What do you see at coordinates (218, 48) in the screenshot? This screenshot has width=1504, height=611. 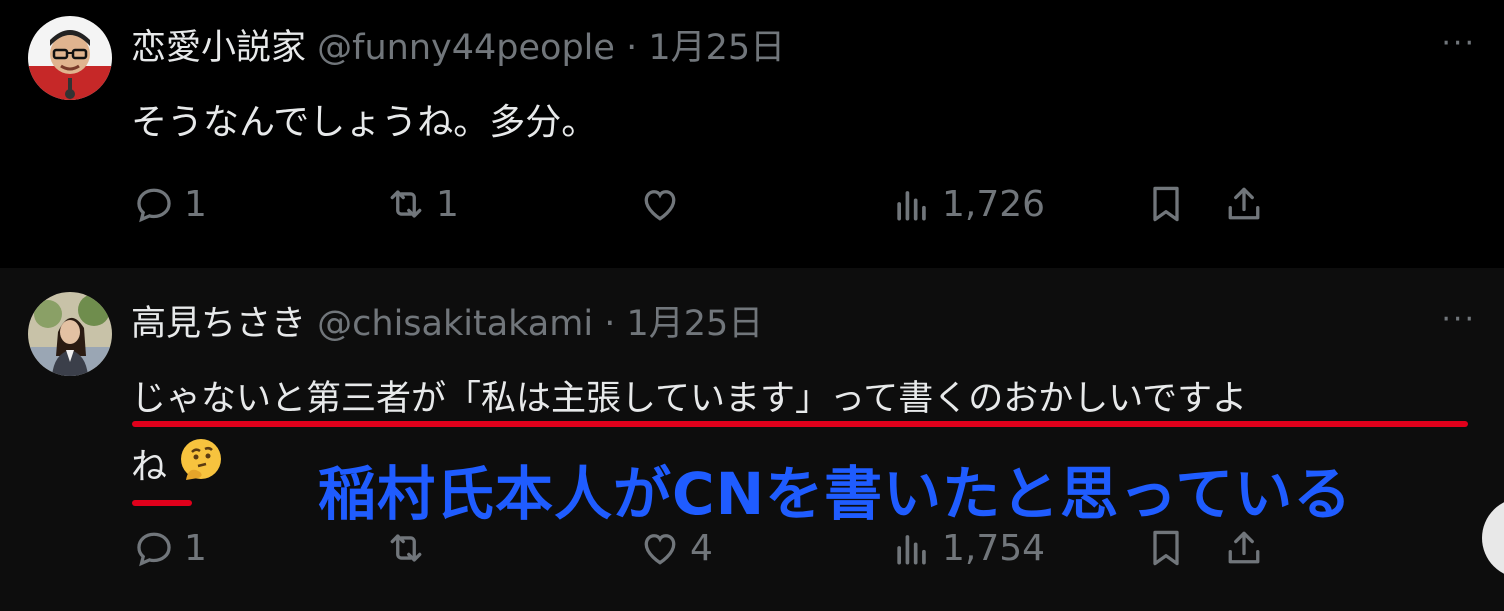 I see `display-name: 恋愛小説家` at bounding box center [218, 48].